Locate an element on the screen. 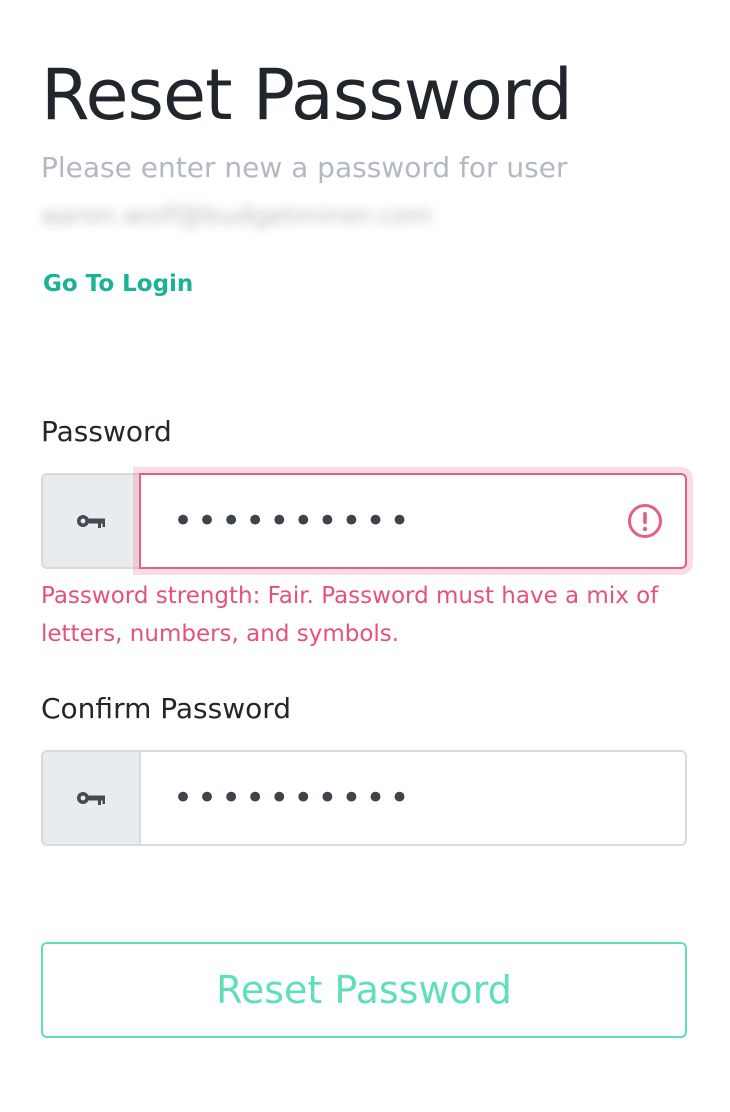  confirm-password-input-wrap is located at coordinates (413, 798).